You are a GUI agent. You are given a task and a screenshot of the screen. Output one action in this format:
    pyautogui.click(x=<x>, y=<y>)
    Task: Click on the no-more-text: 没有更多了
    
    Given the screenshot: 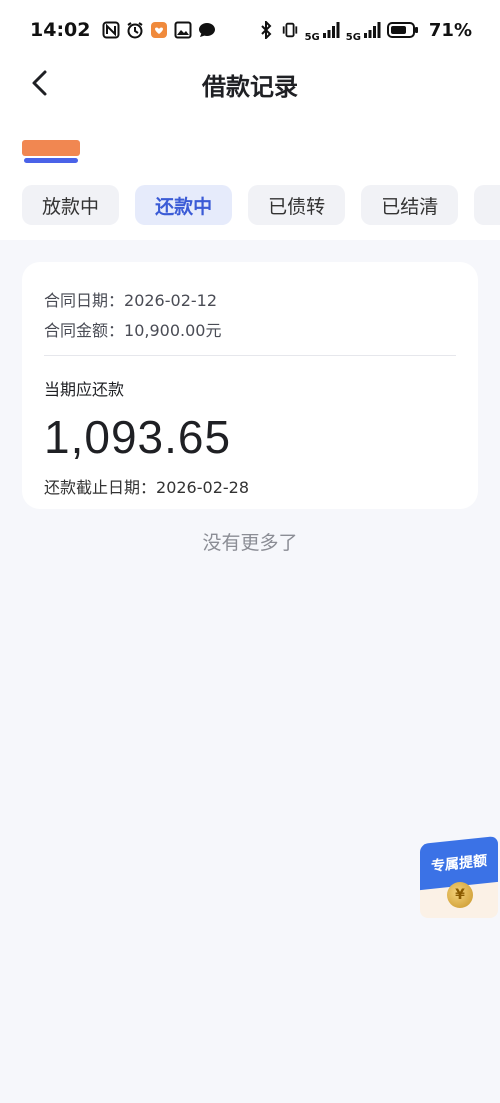 What is the action you would take?
    pyautogui.click(x=250, y=543)
    